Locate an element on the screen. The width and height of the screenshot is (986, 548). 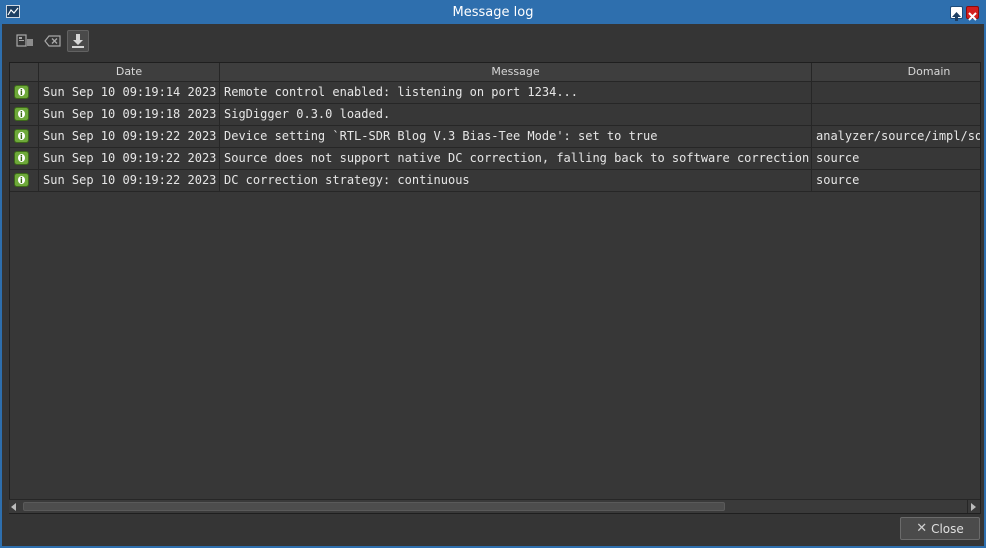
column-header-domain: Domain is located at coordinates (896, 72).